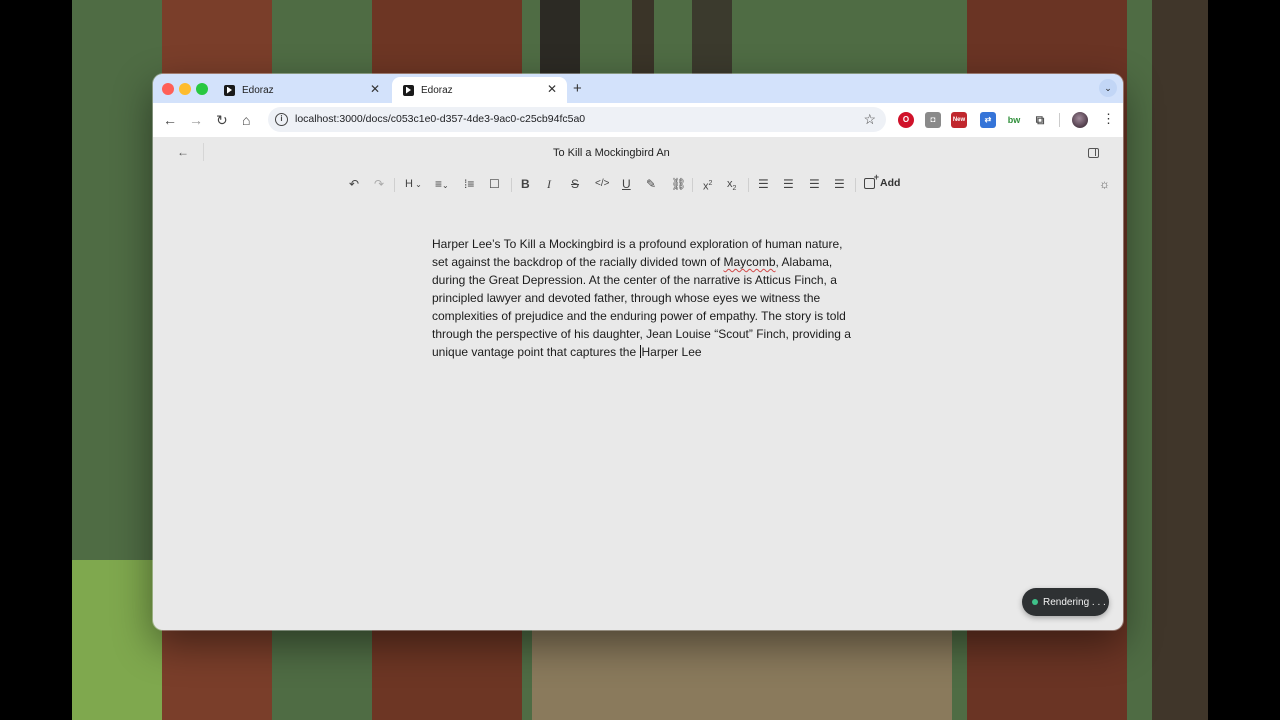 This screenshot has height=720, width=1280. Describe the element at coordinates (203, 152) in the screenshot. I see `header-divider` at that location.